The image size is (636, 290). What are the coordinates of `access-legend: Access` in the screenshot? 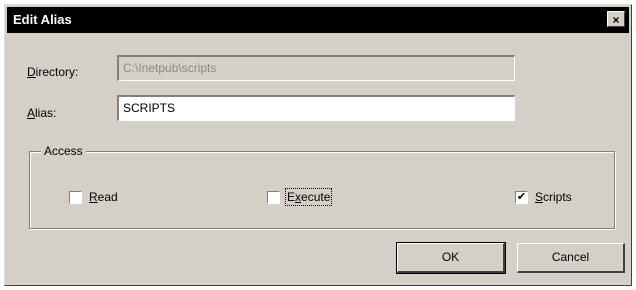 It's located at (63, 151).